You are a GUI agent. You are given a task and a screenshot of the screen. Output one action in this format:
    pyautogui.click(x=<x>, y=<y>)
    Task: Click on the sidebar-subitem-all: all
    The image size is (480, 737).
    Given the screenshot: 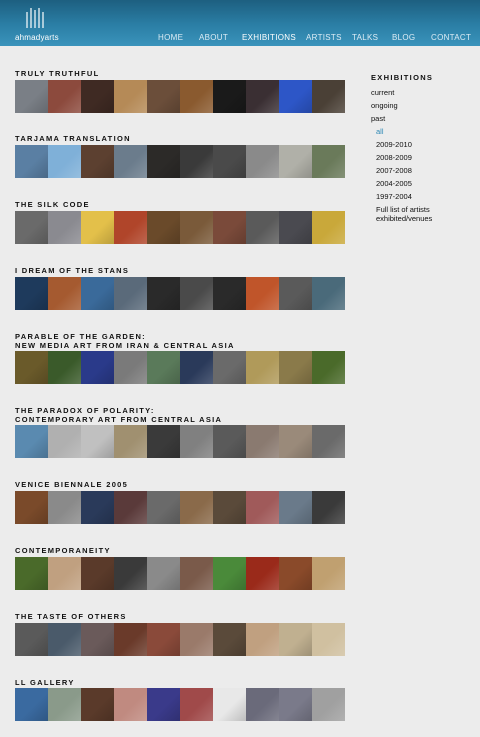 What is the action you would take?
    pyautogui.click(x=423, y=131)
    